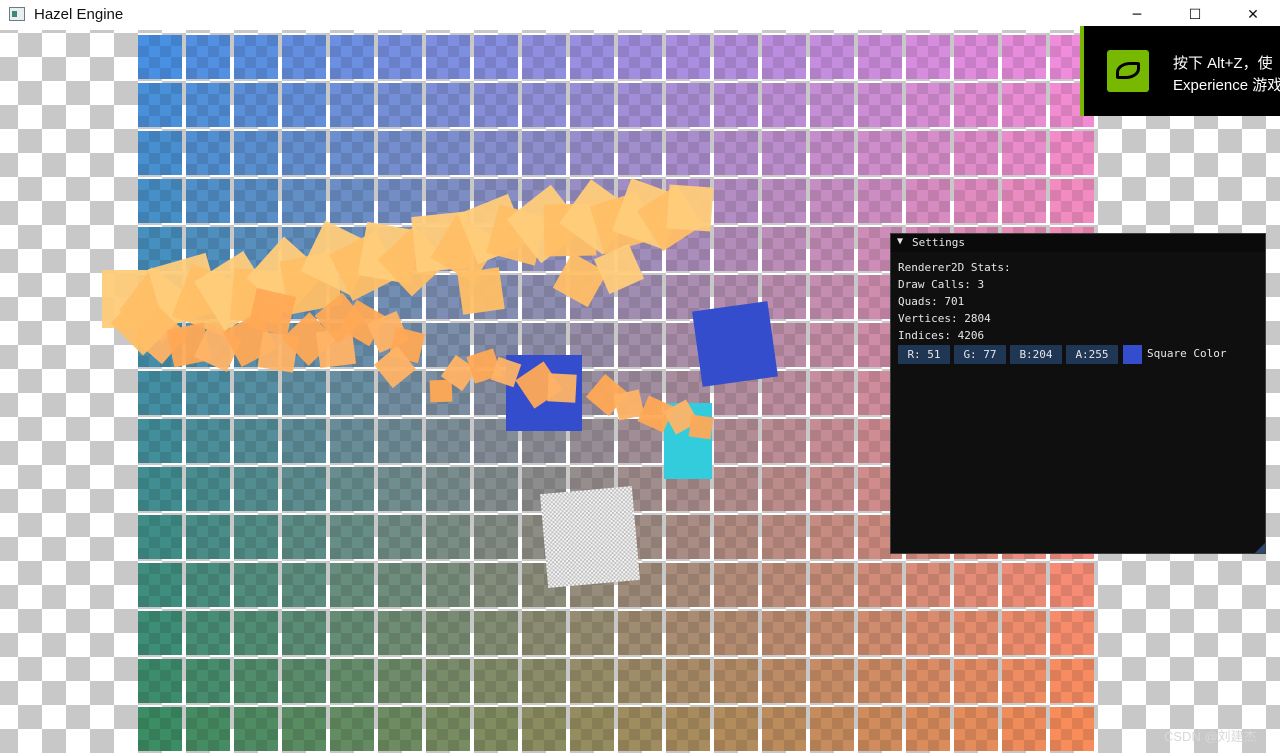 Image resolution: width=1280 pixels, height=753 pixels. What do you see at coordinates (1260, 548) in the screenshot?
I see `resize-grip` at bounding box center [1260, 548].